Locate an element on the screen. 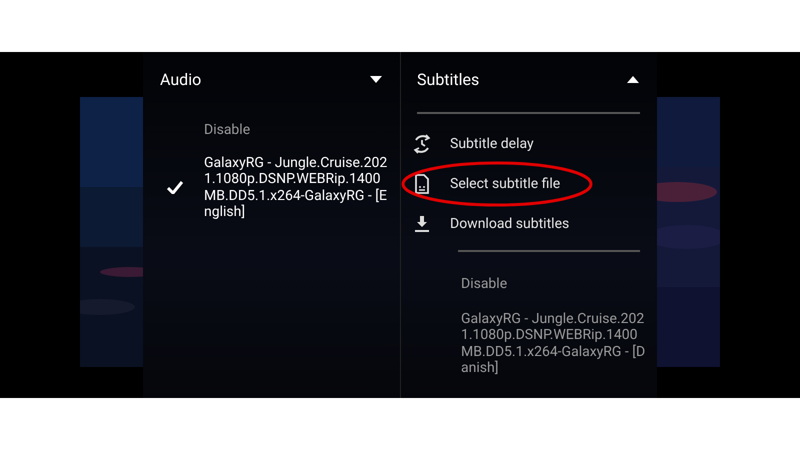 Image resolution: width=800 pixels, height=450 pixels. document-icon is located at coordinates (422, 184).